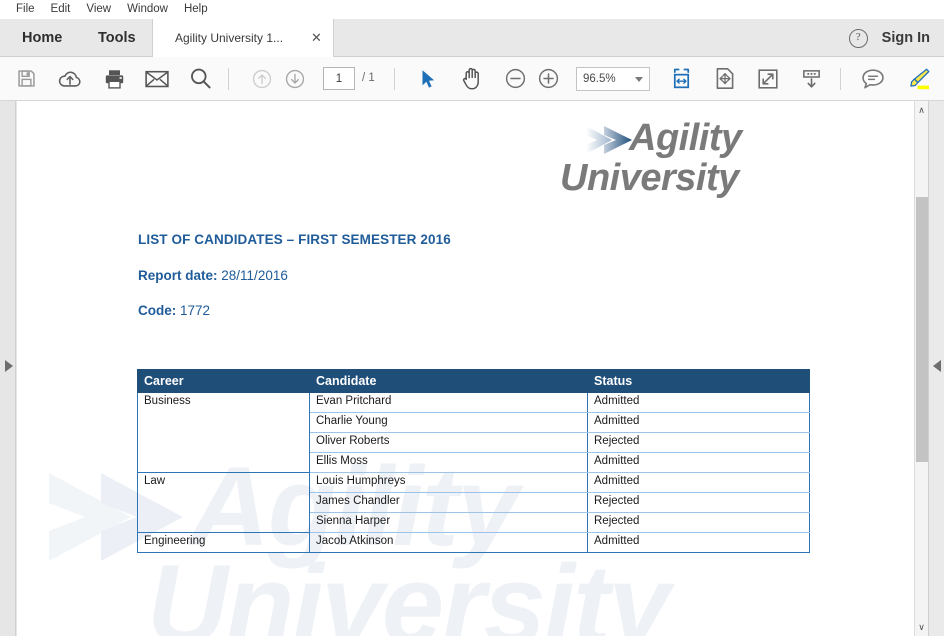 This screenshot has width=944, height=636. Describe the element at coordinates (921, 627) in the screenshot. I see `scroll-down-arrow: ∨` at that location.